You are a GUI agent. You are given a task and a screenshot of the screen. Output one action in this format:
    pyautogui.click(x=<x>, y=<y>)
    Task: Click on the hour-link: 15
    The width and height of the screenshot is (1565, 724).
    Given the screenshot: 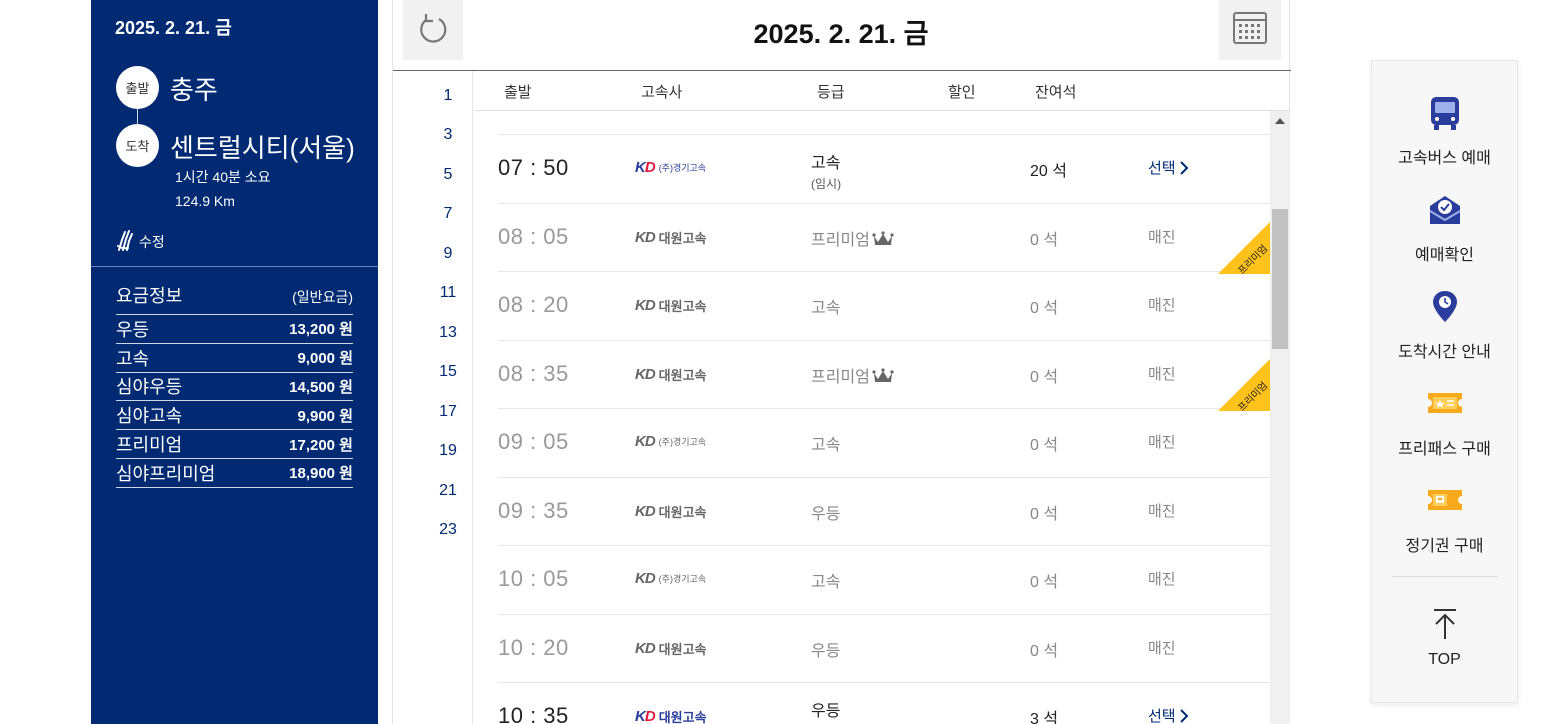 What is the action you would take?
    pyautogui.click(x=448, y=372)
    